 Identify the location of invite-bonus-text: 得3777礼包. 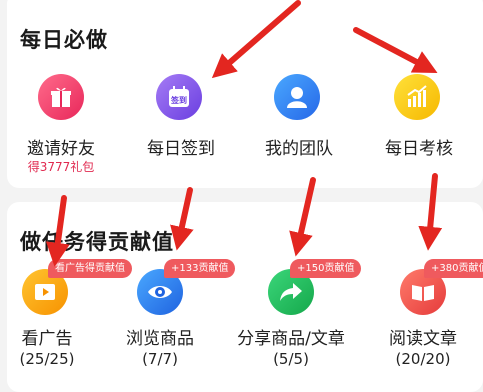
(61, 167).